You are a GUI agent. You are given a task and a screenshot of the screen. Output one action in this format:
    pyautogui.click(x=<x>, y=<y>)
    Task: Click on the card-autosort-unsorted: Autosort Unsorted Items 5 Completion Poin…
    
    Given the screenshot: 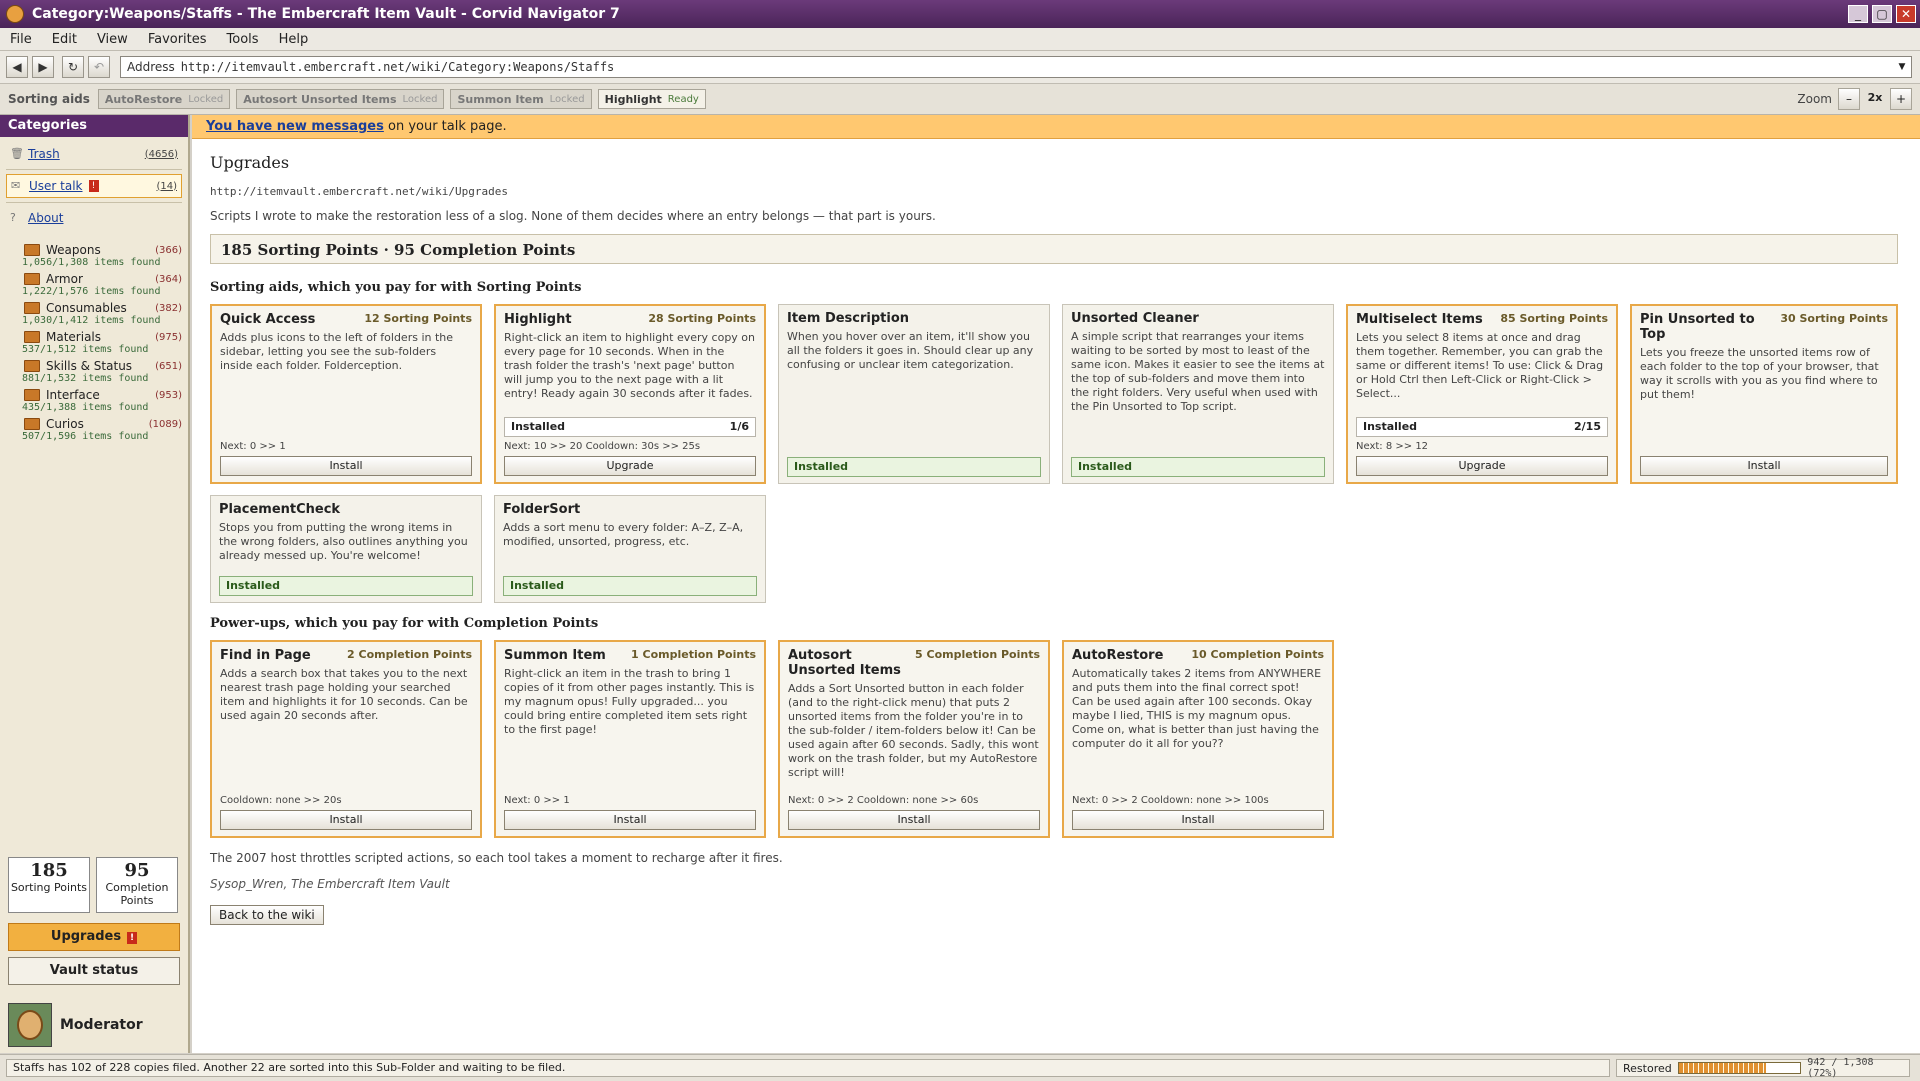 What is the action you would take?
    pyautogui.click(x=914, y=739)
    